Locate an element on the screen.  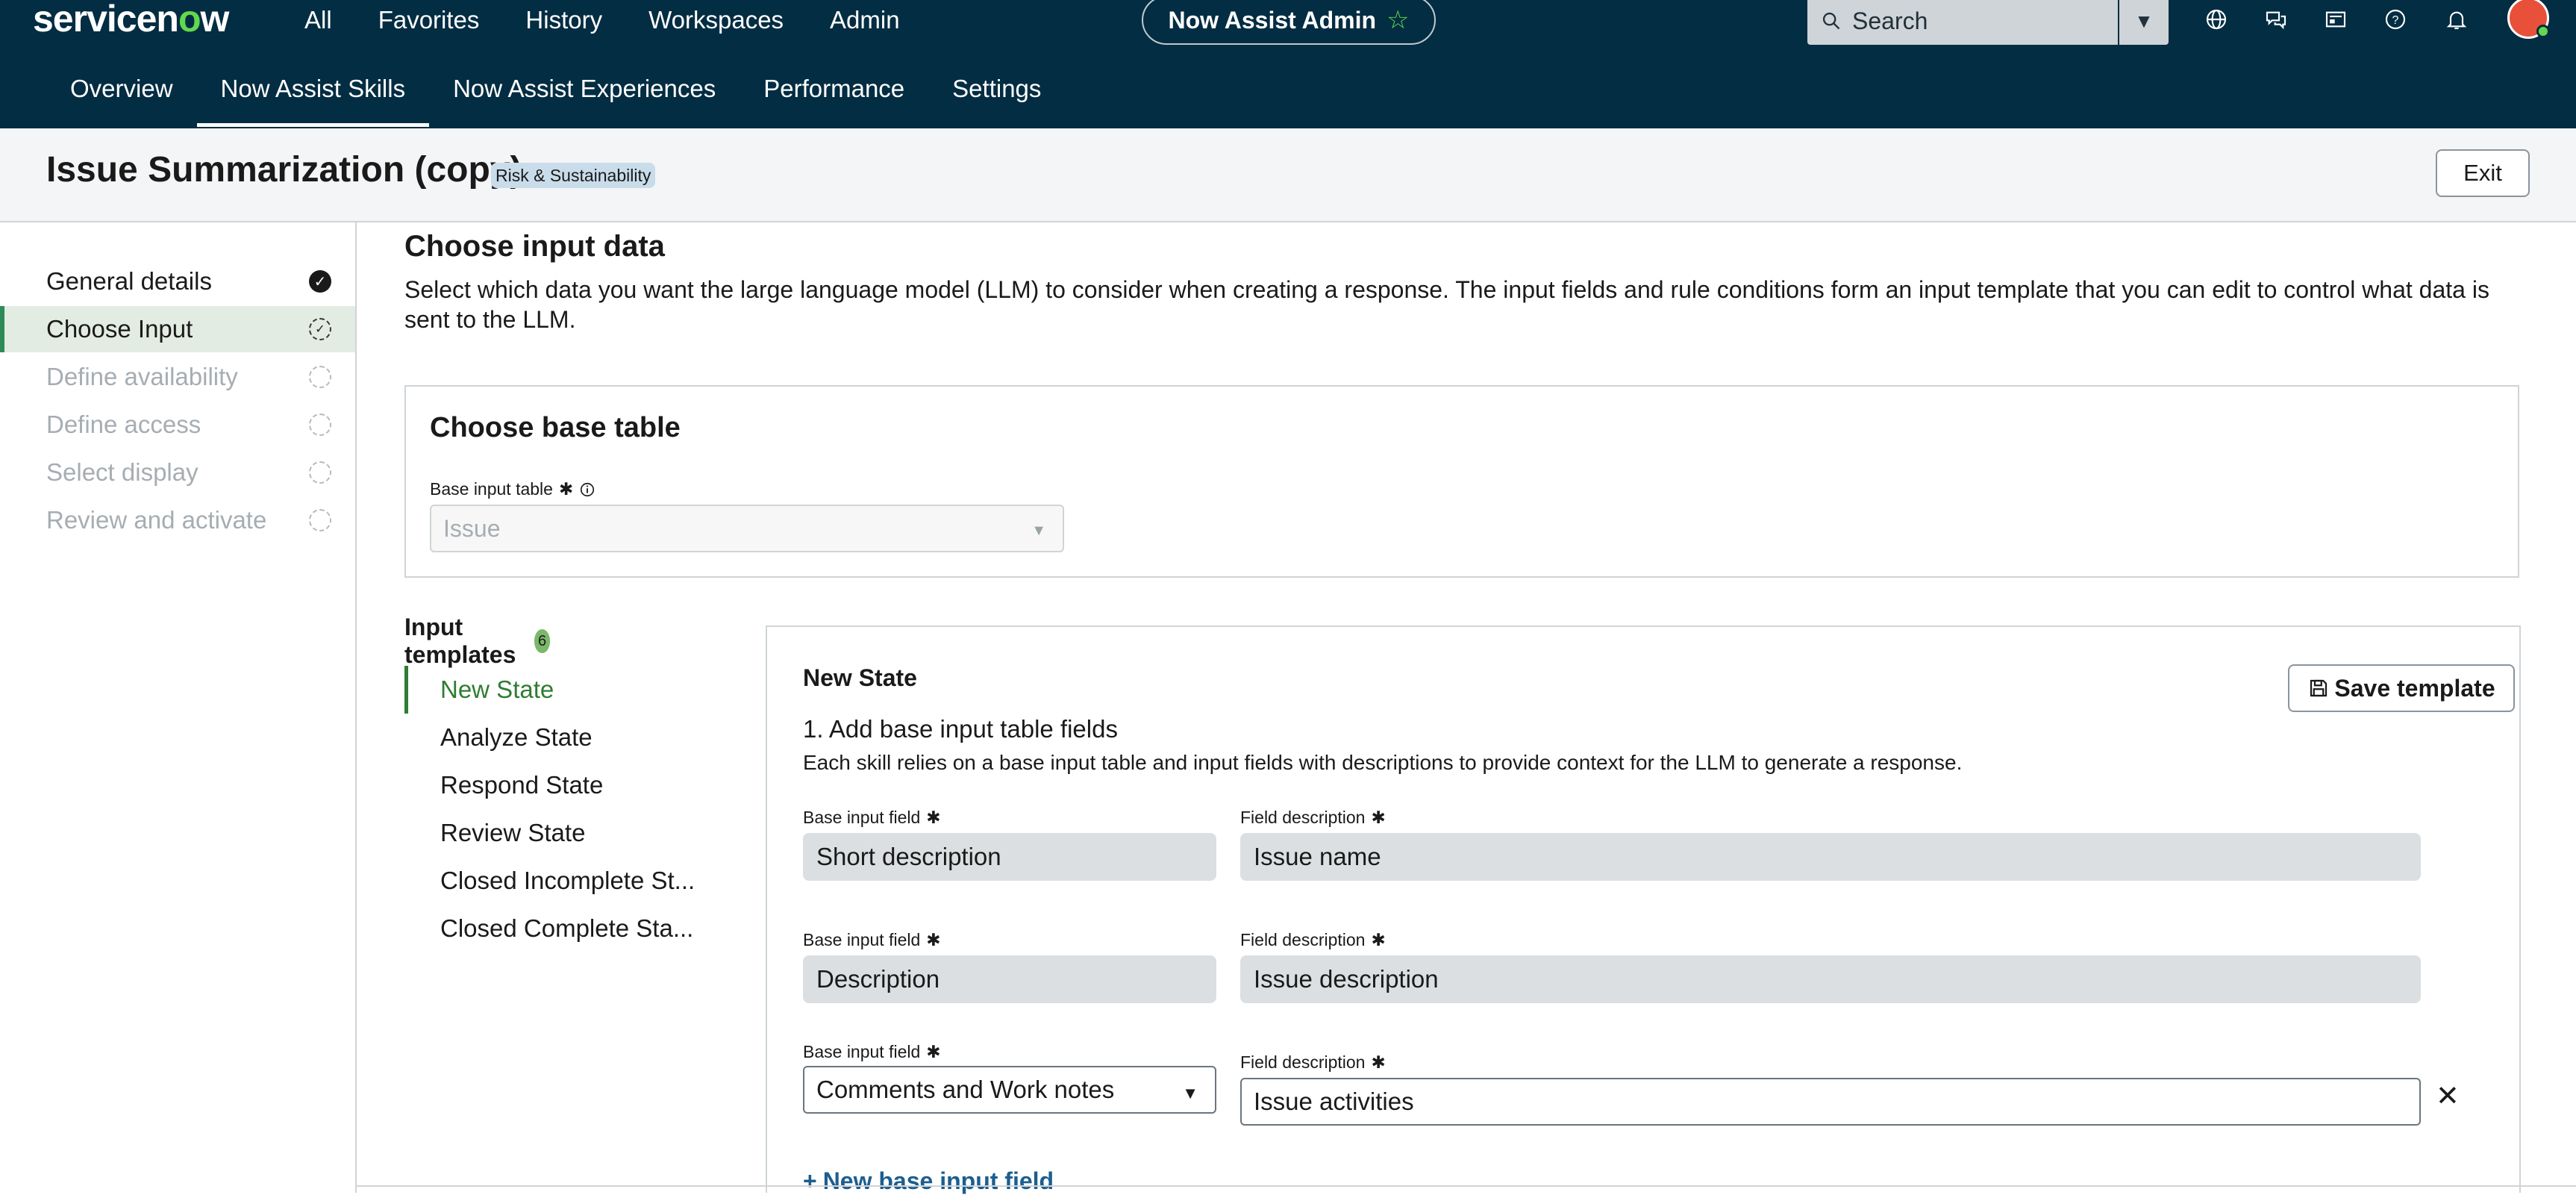
base-table-label: Base input table ✱ is located at coordinates (512, 489).